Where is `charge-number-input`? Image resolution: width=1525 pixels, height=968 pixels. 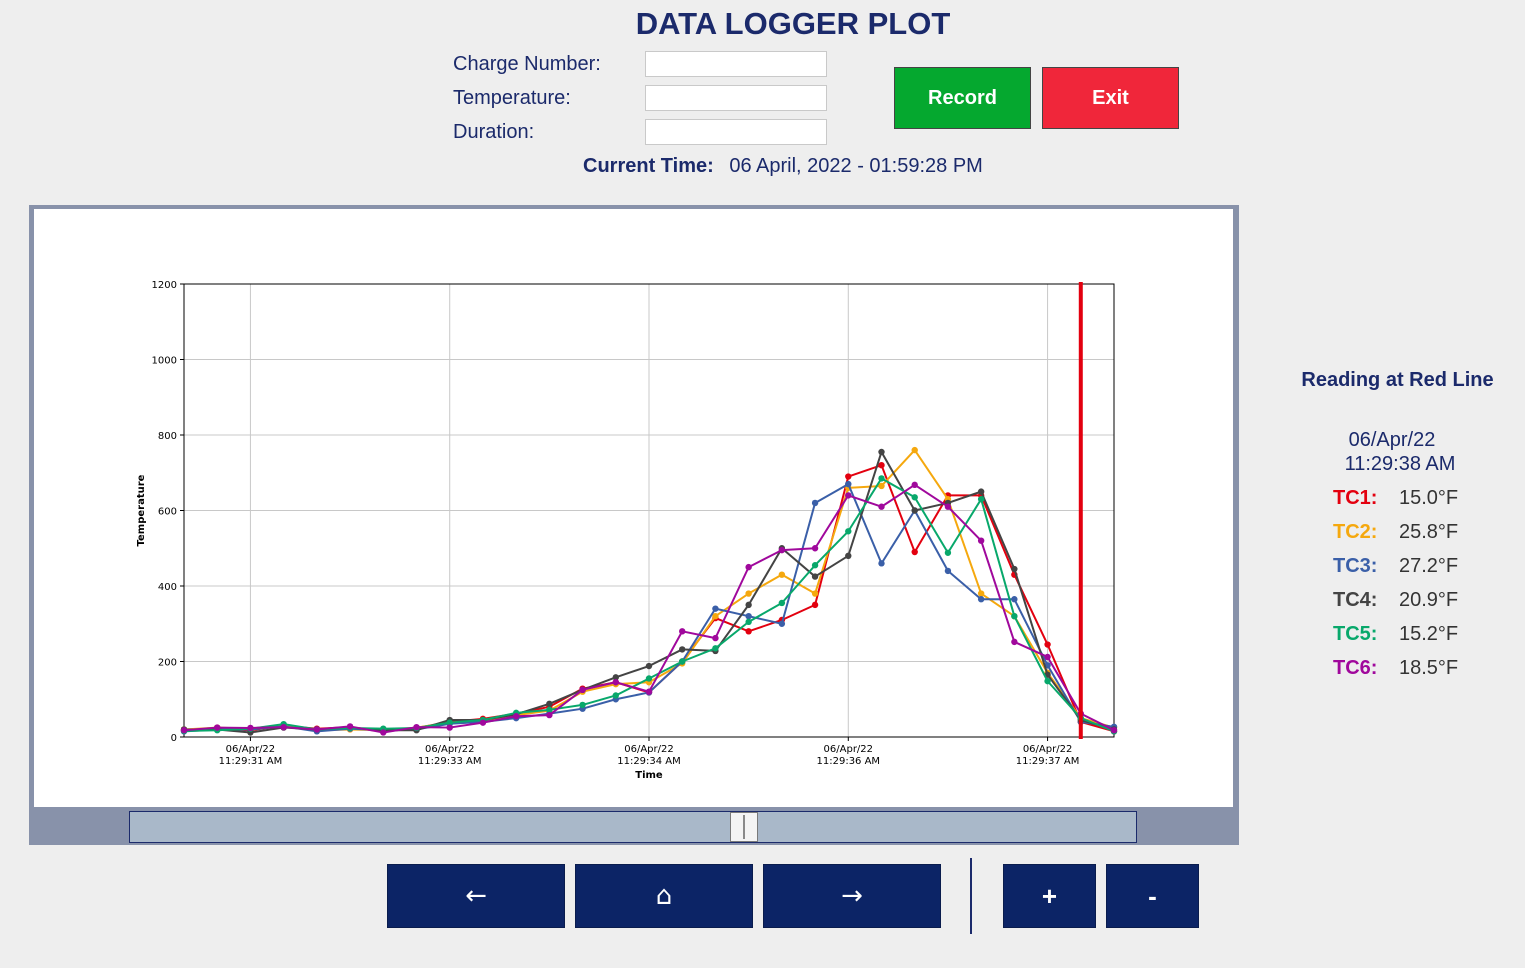 charge-number-input is located at coordinates (736, 64).